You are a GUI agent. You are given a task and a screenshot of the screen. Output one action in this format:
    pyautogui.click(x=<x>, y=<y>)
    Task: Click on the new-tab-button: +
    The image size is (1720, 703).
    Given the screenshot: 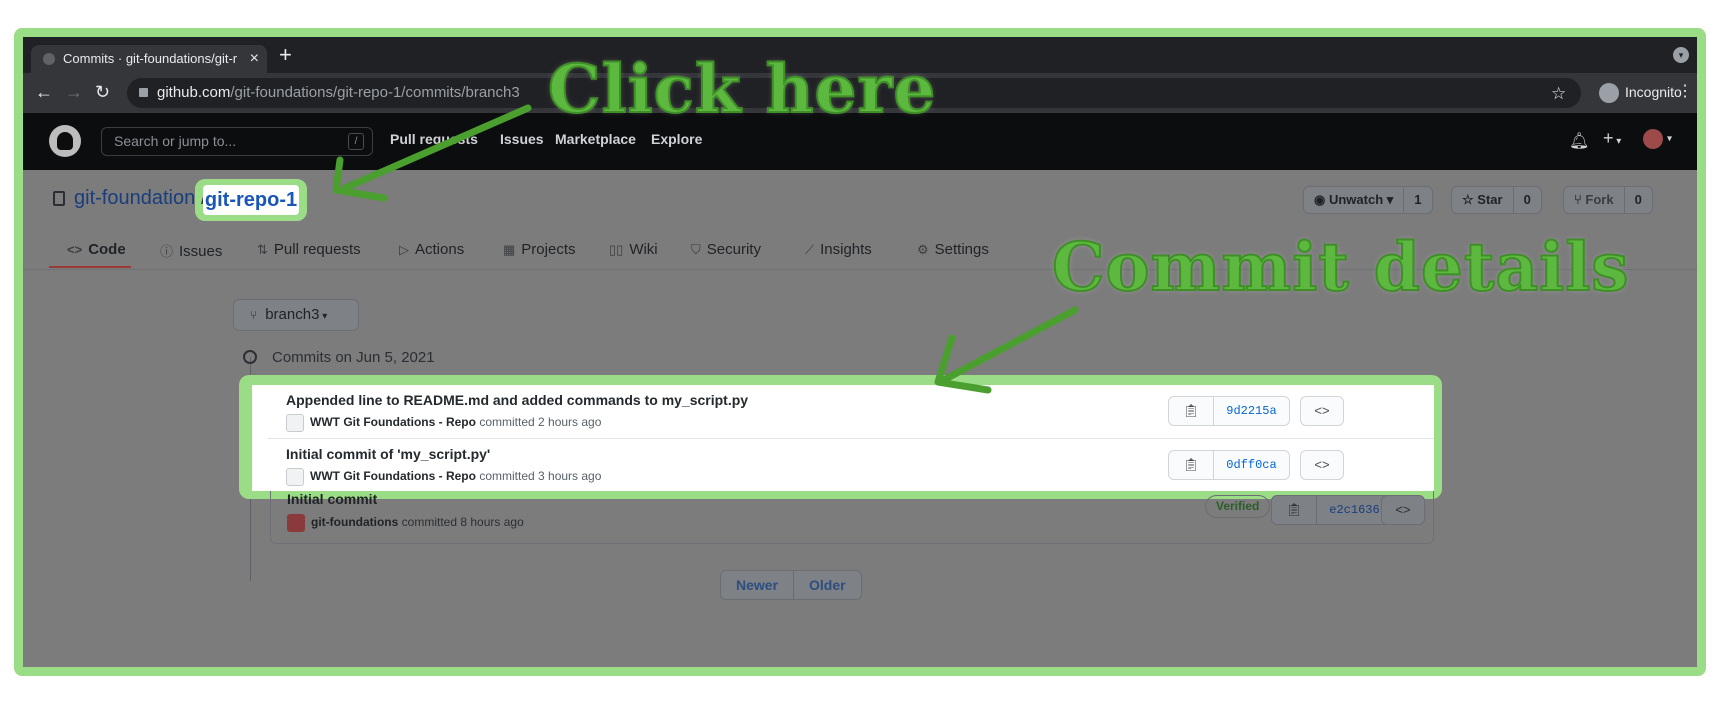 What is the action you would take?
    pyautogui.click(x=285, y=55)
    